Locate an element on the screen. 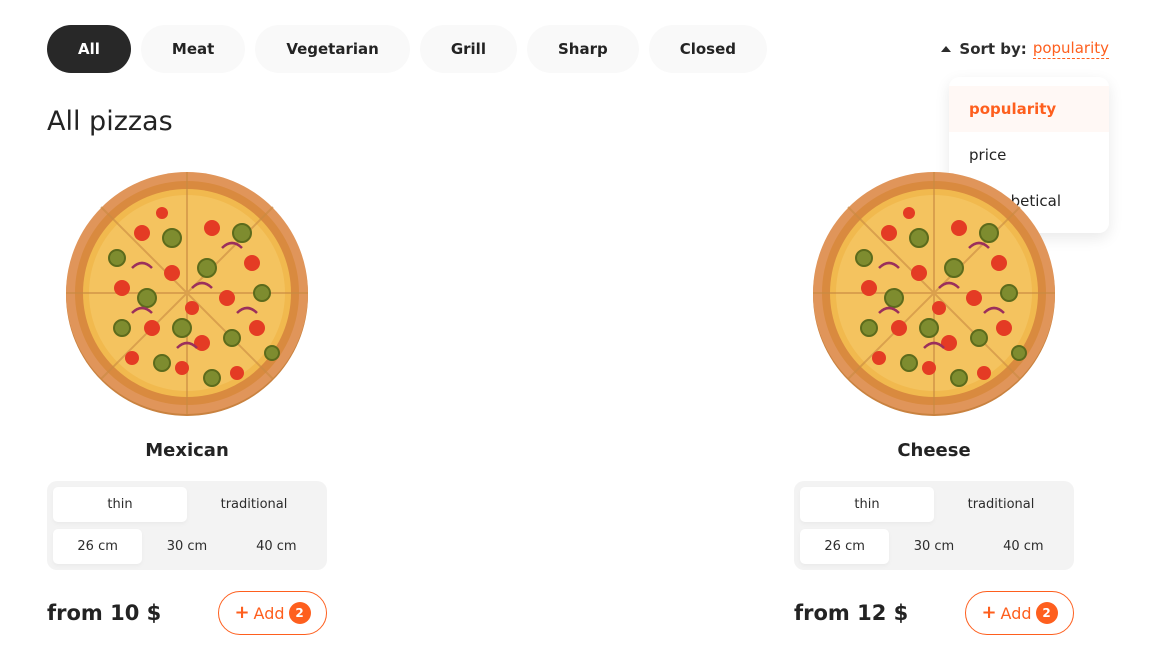 The image size is (1156, 663). category-all: All is located at coordinates (89, 49).